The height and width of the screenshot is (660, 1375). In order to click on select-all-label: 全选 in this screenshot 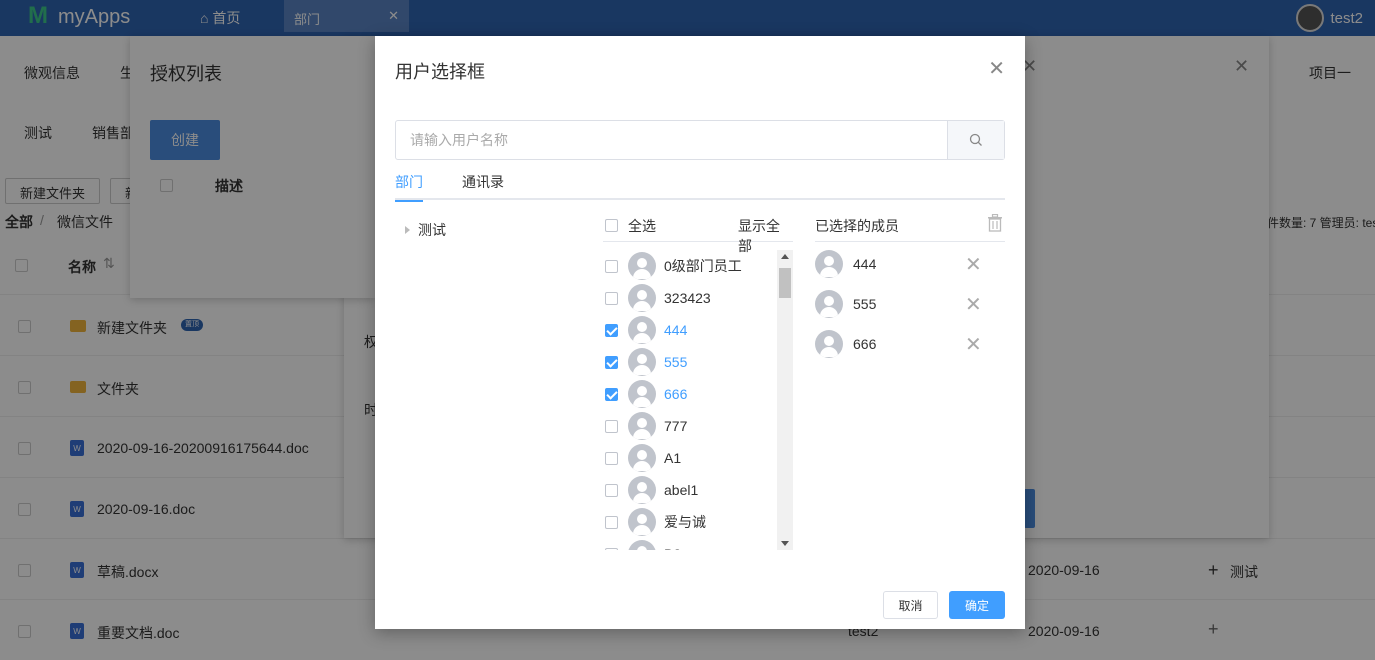, I will do `click(642, 226)`.